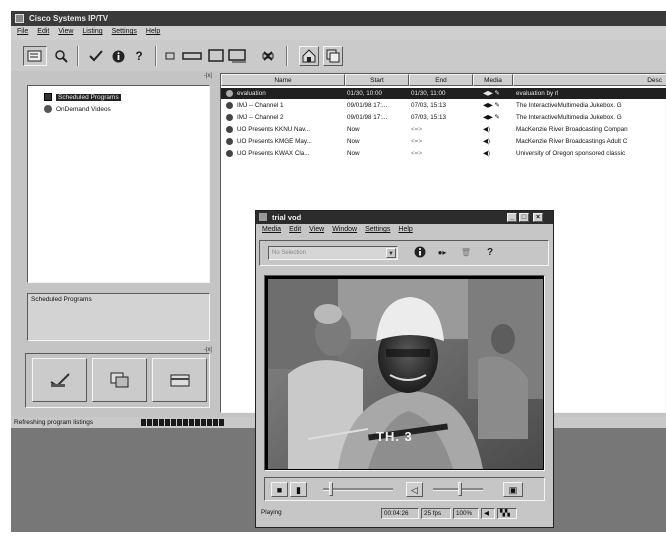 The image size is (666, 545). Describe the element at coordinates (394, 436) in the screenshot. I see `video-caption: TH. 3` at that location.